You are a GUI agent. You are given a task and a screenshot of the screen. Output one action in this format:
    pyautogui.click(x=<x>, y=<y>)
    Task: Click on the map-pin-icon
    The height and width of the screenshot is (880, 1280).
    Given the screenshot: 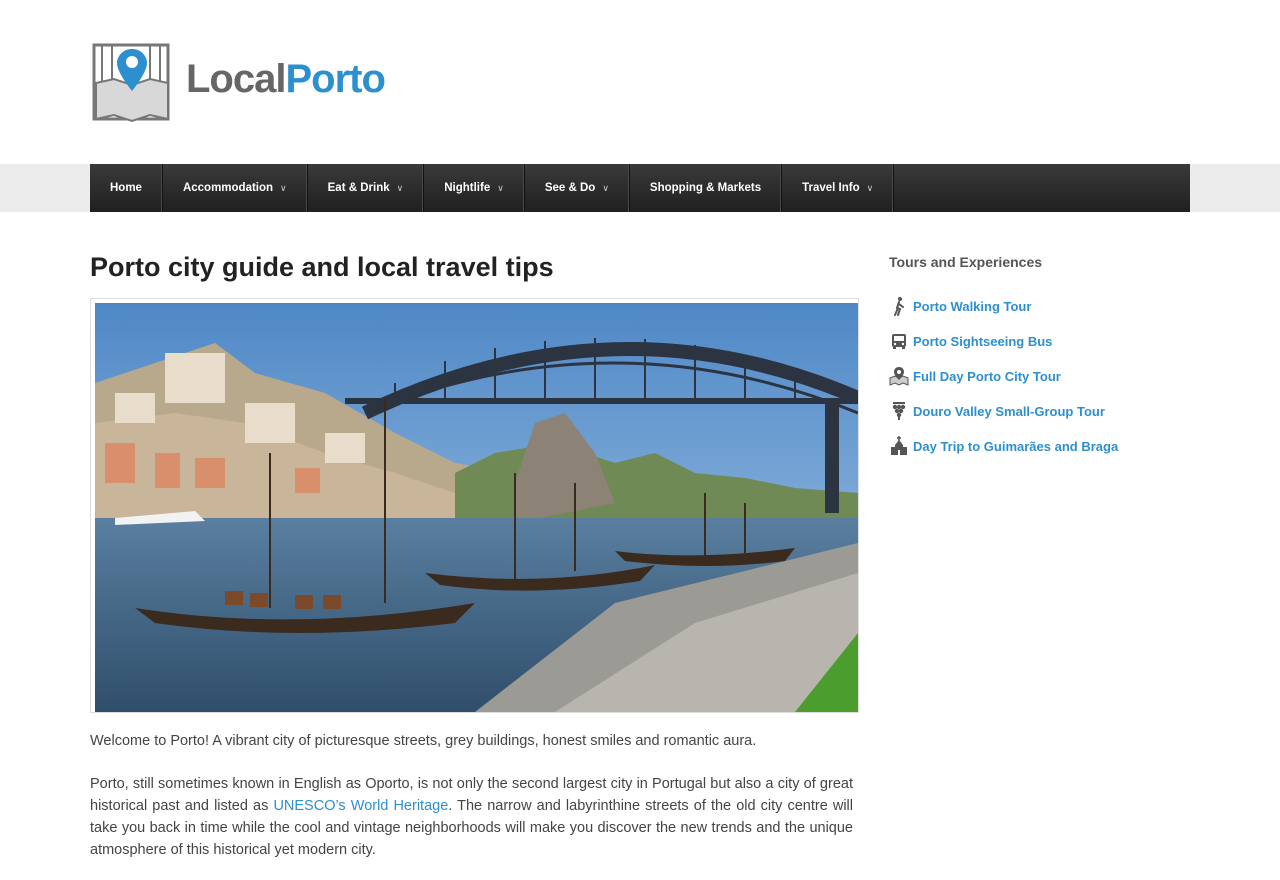 What is the action you would take?
    pyautogui.click(x=899, y=376)
    